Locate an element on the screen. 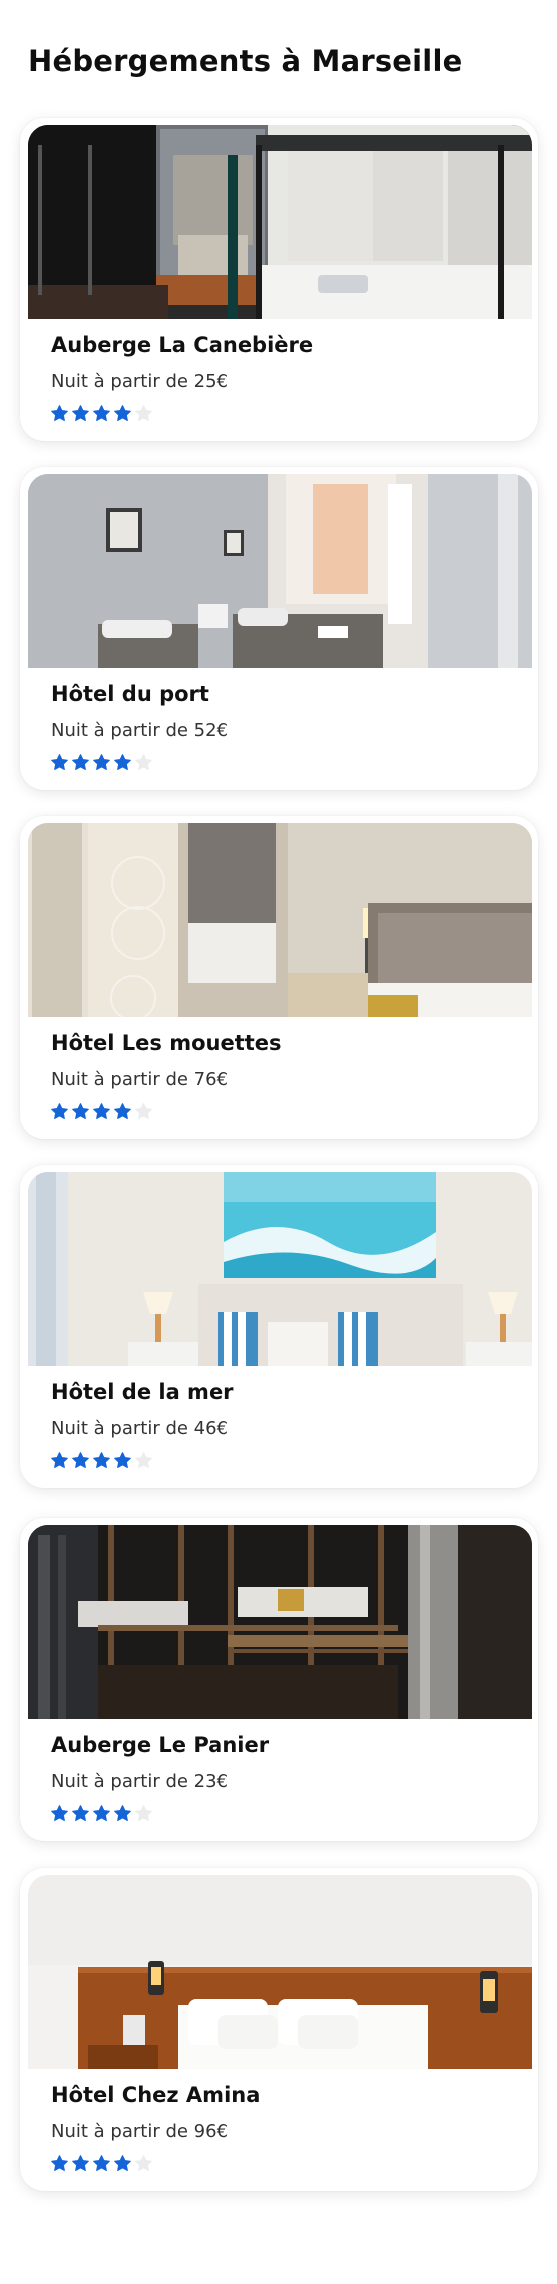 The height and width of the screenshot is (2284, 557). hostel-bunk-room-photo is located at coordinates (280, 222).